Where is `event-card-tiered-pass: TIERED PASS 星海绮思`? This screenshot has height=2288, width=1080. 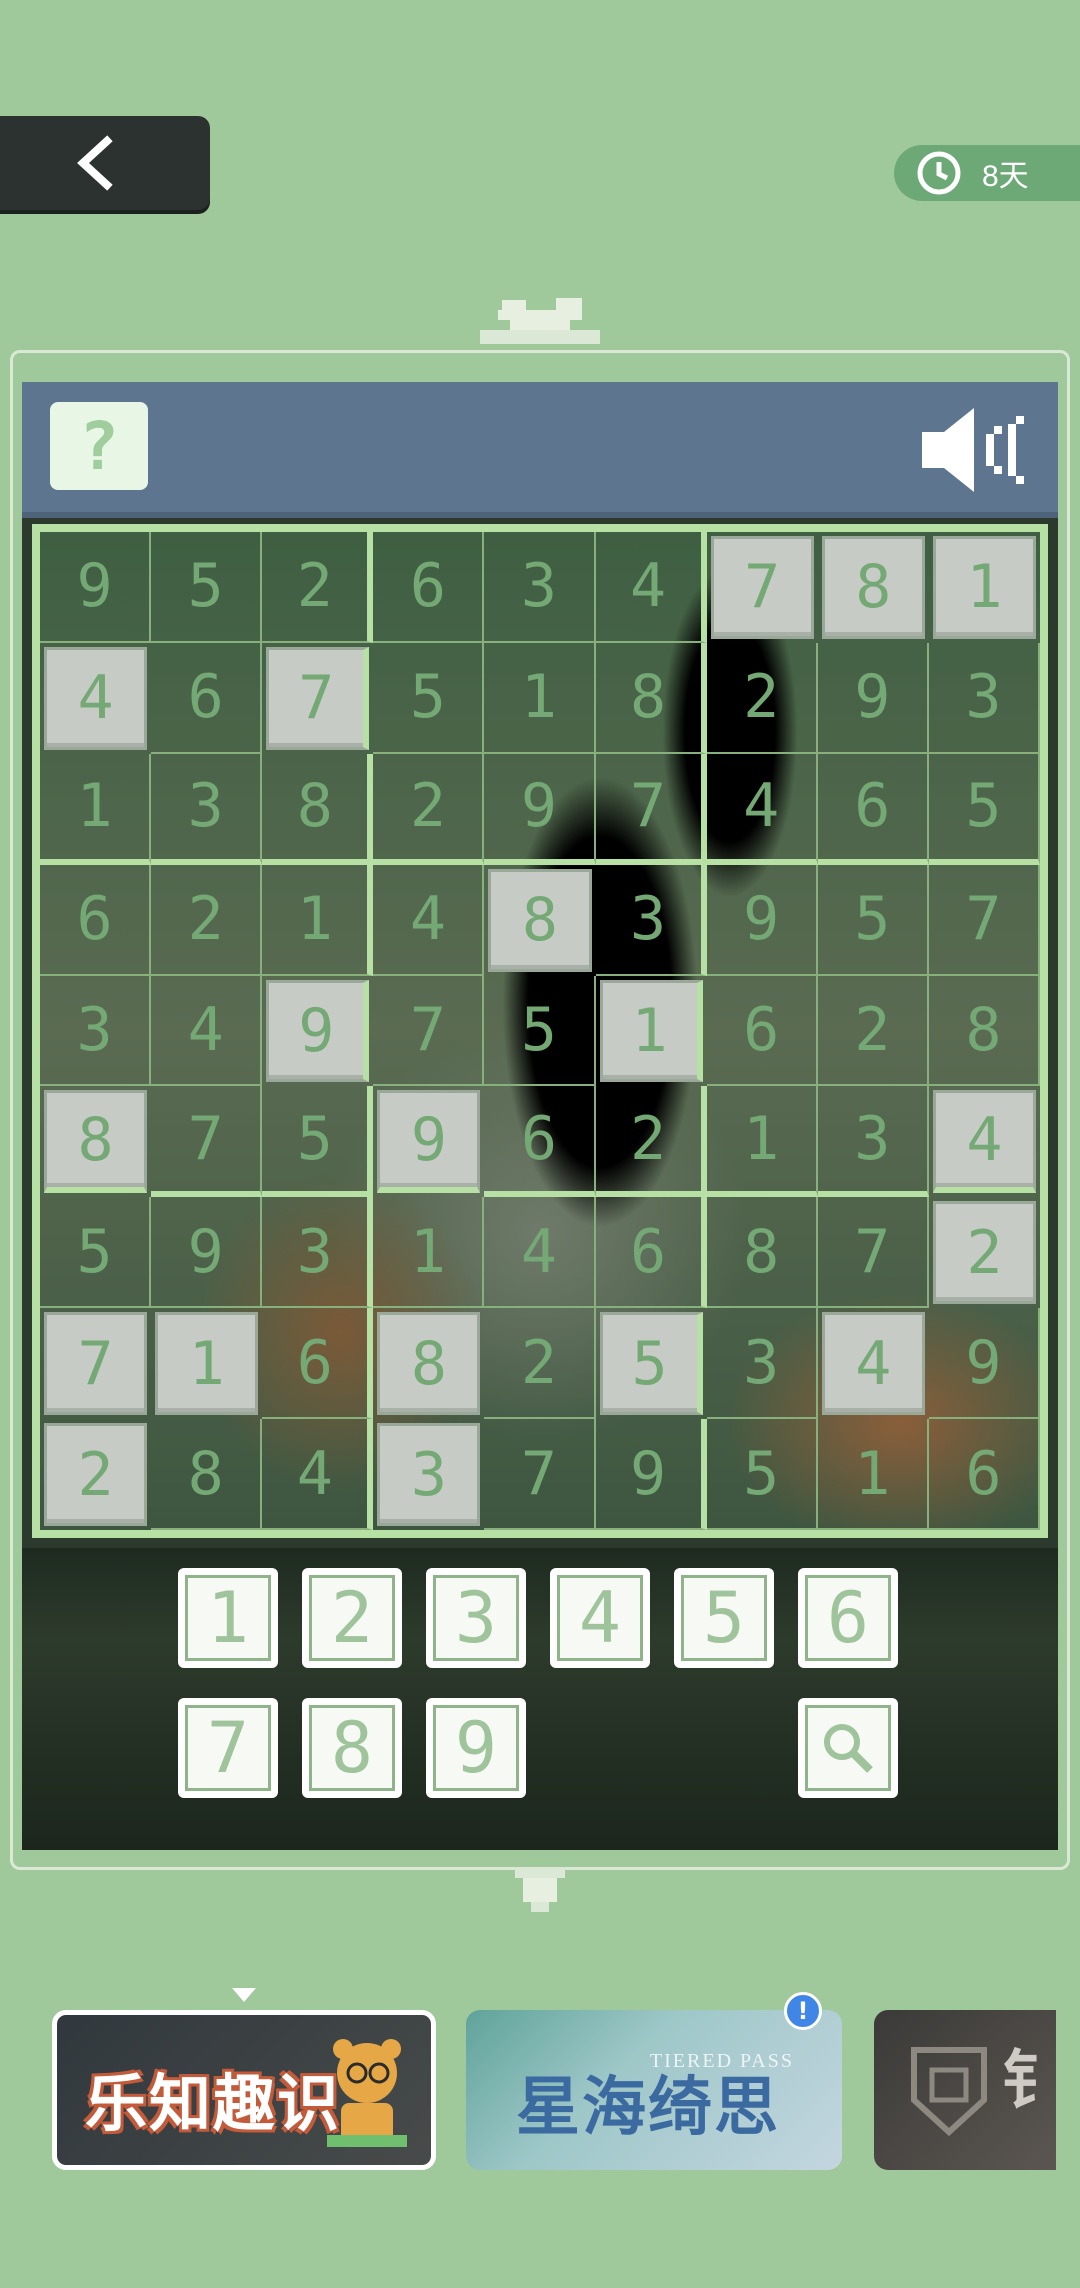
event-card-tiered-pass: TIERED PASS 星海绮思 is located at coordinates (654, 2090).